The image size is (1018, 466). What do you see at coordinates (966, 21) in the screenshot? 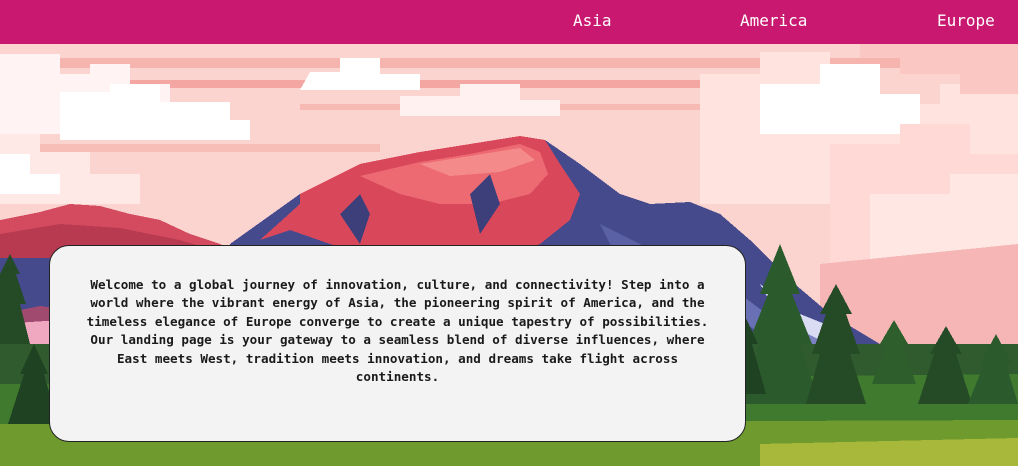
I see `nav-link-europe: Europe` at bounding box center [966, 21].